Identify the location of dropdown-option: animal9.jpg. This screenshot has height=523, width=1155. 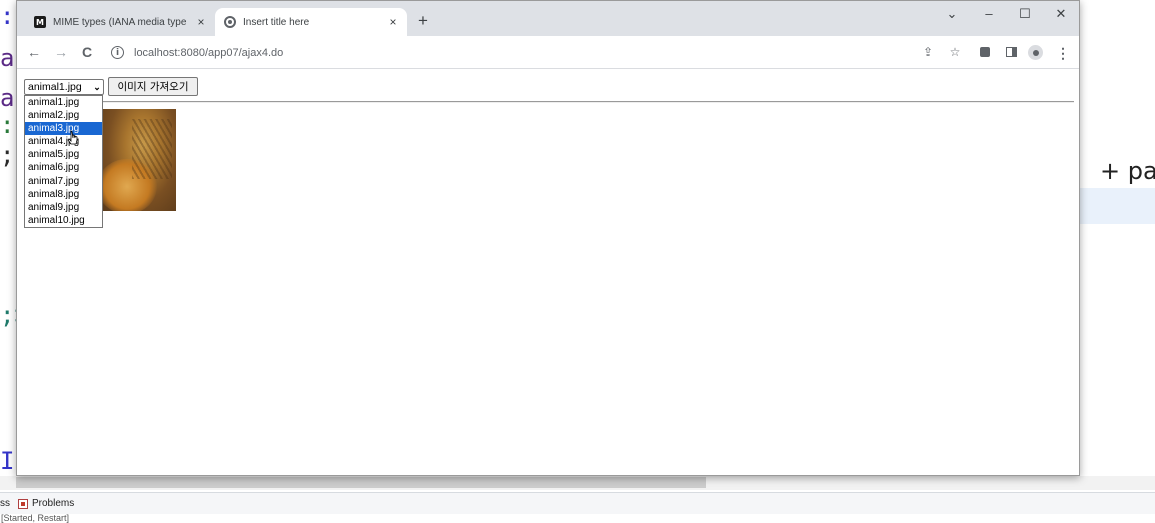
(63, 207).